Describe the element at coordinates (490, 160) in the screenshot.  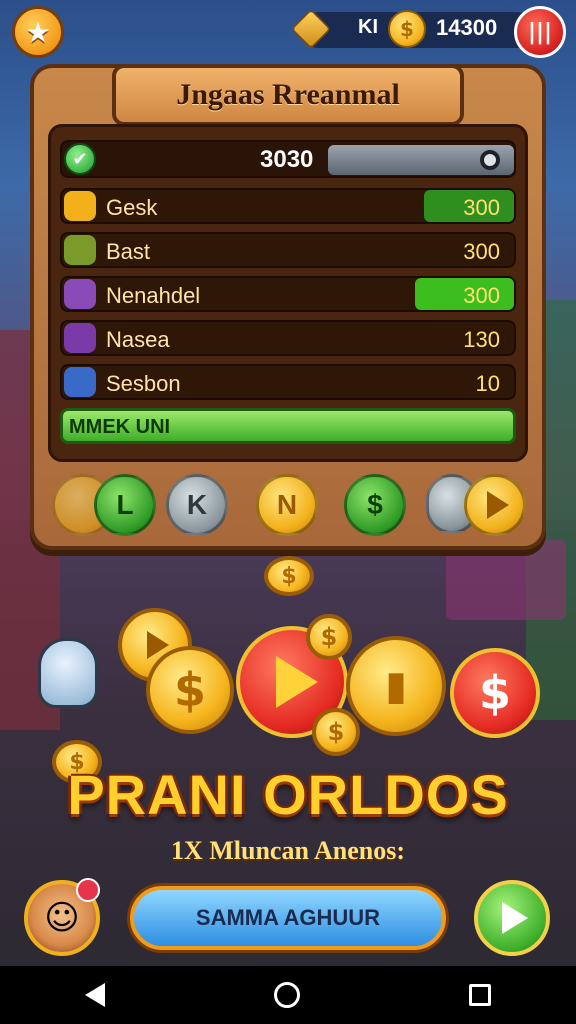
I see `slider-knob` at that location.